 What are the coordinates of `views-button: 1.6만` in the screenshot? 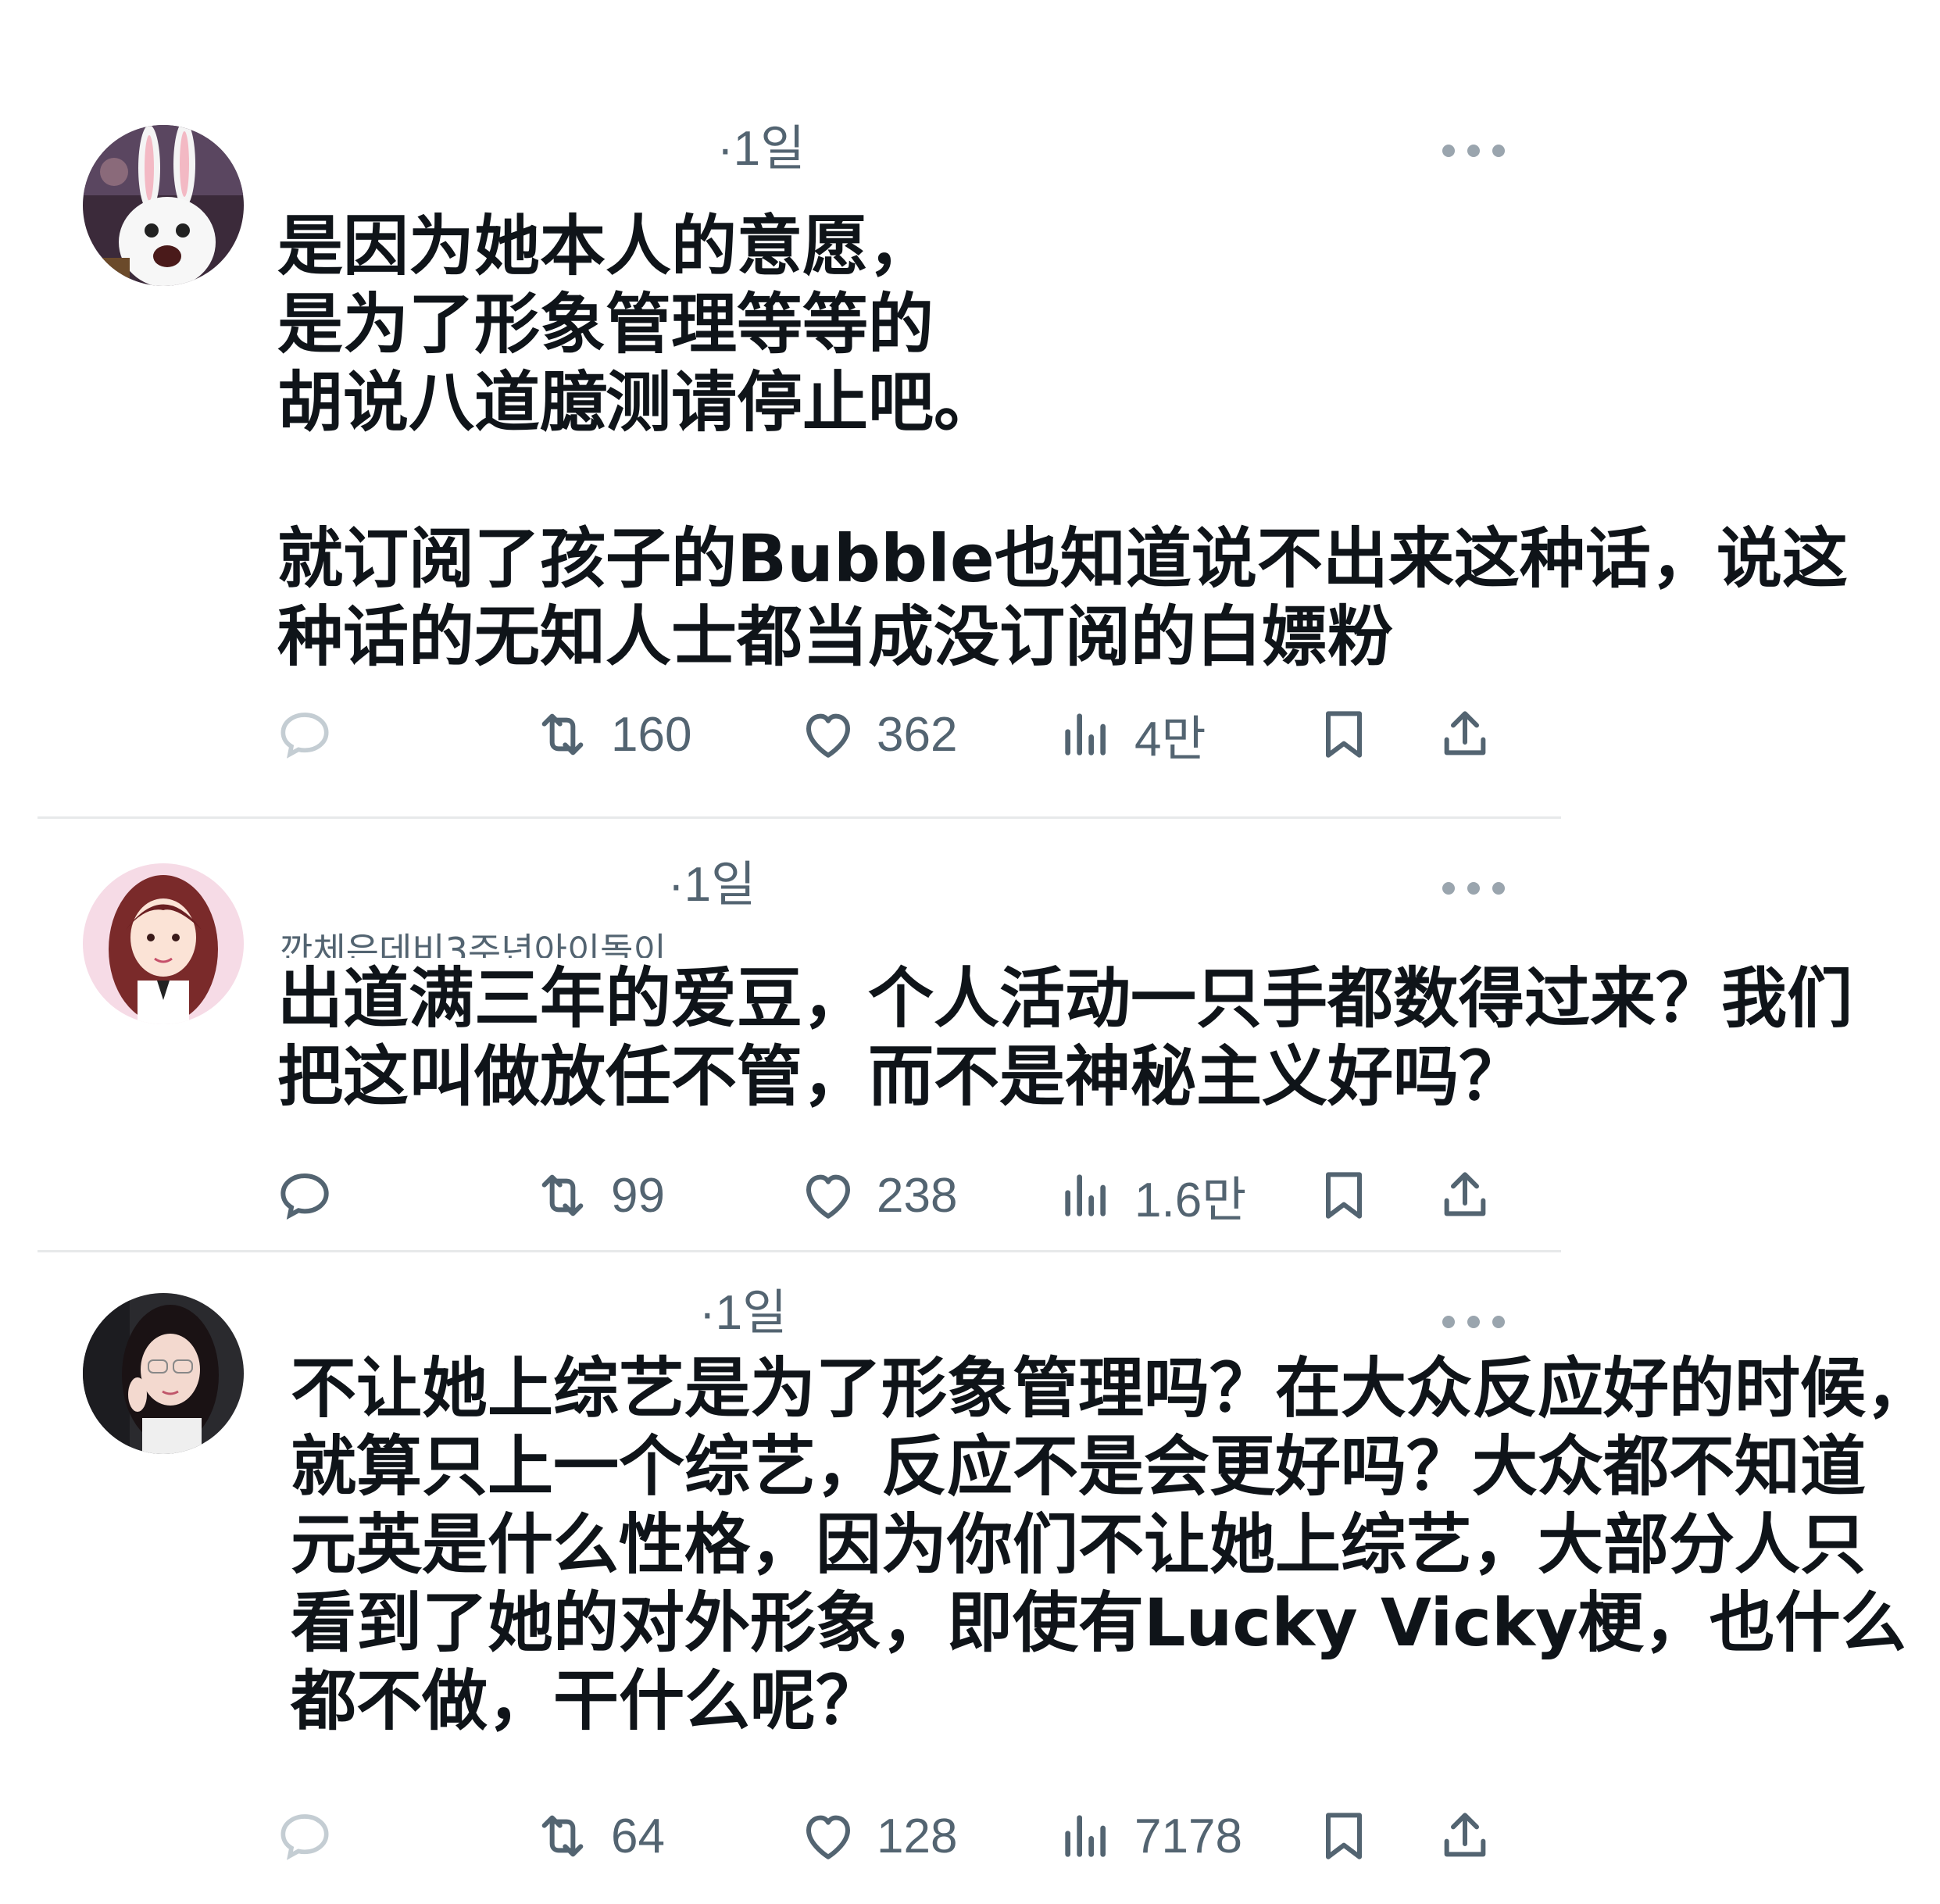 It's located at (1150, 1195).